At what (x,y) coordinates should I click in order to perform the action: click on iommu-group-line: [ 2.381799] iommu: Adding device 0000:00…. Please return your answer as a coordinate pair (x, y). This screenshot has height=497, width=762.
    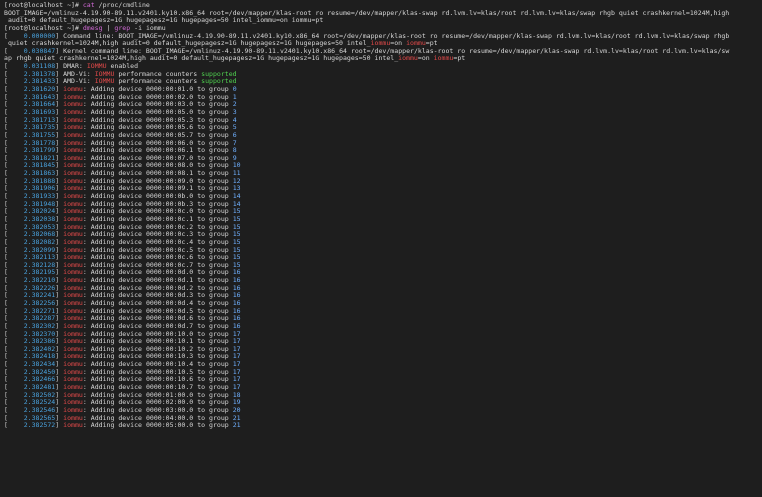
    Looking at the image, I should click on (120, 151).